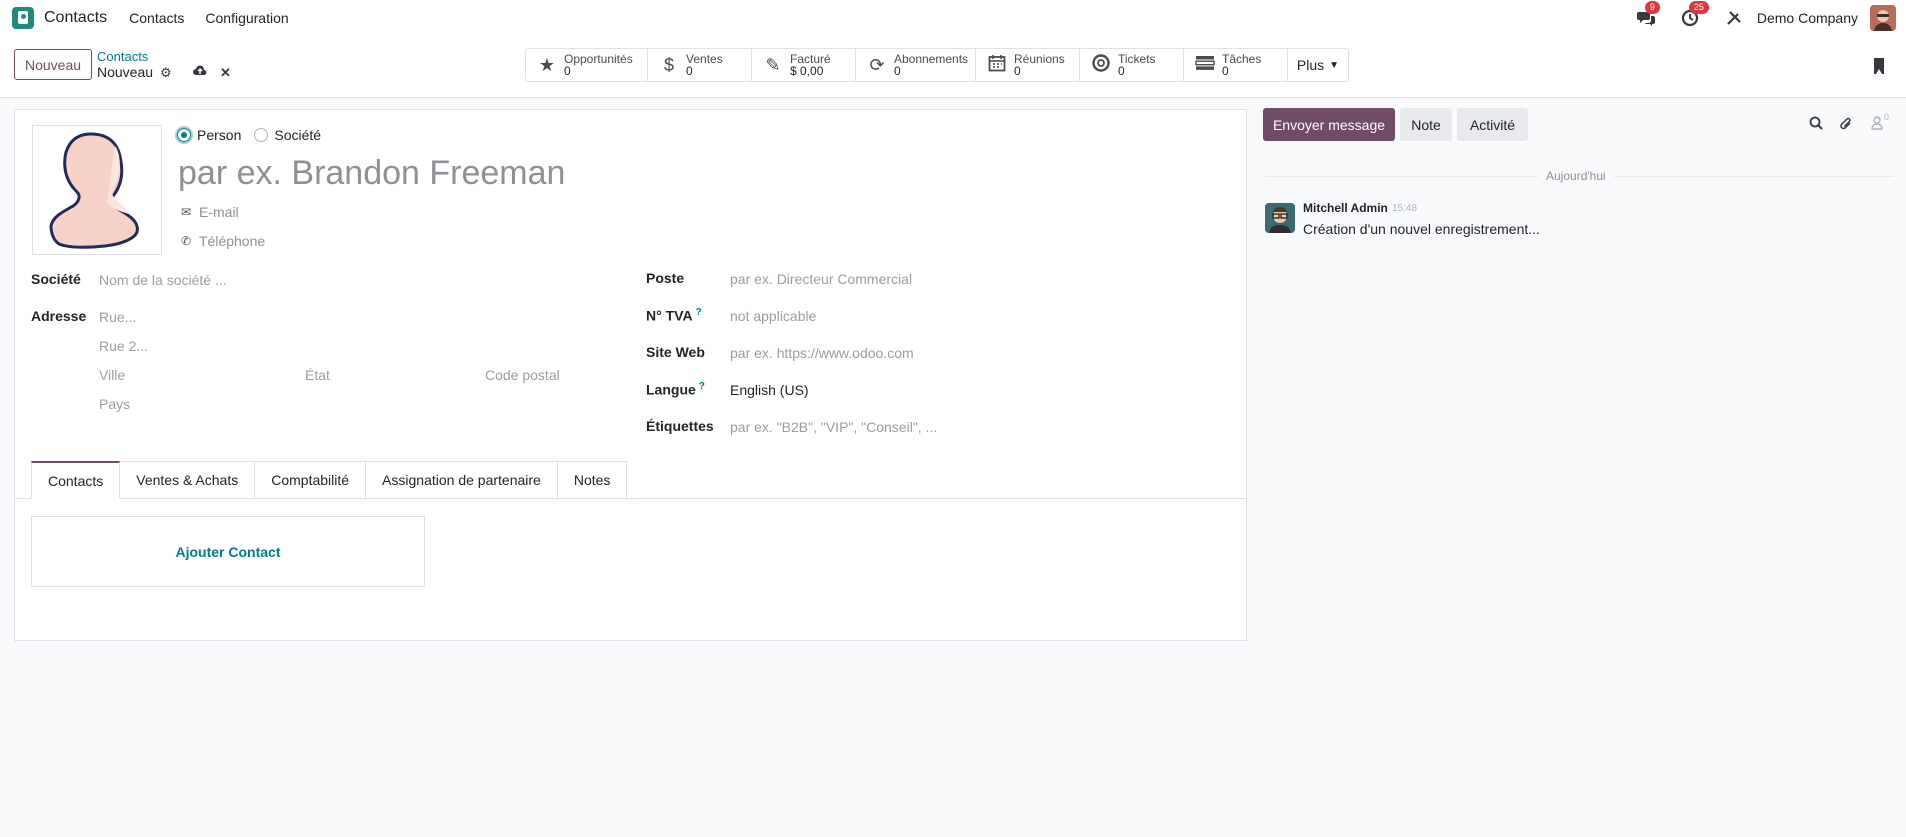 This screenshot has height=837, width=1906. I want to click on language-select: English (US), so click(769, 390).